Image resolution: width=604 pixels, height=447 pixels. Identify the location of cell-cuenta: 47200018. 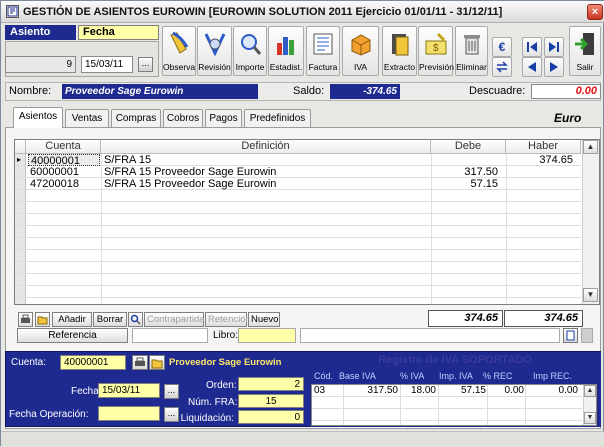
(65, 184).